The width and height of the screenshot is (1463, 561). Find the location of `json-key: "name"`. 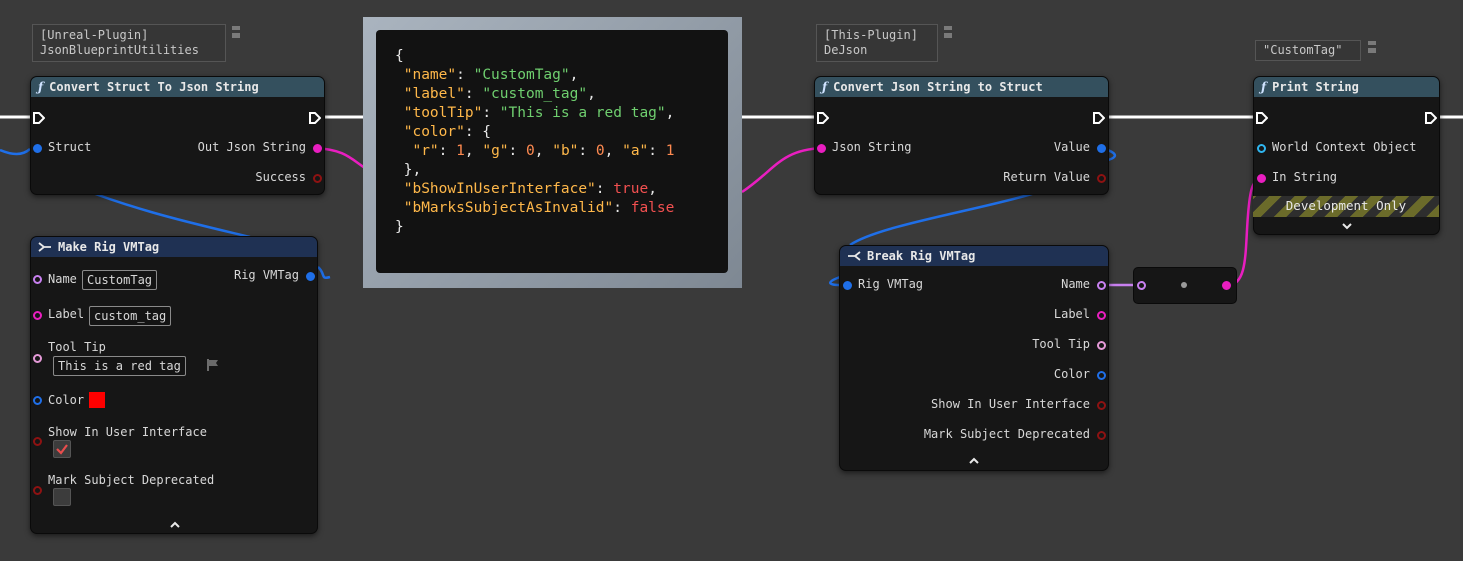

json-key: "name" is located at coordinates (430, 75).